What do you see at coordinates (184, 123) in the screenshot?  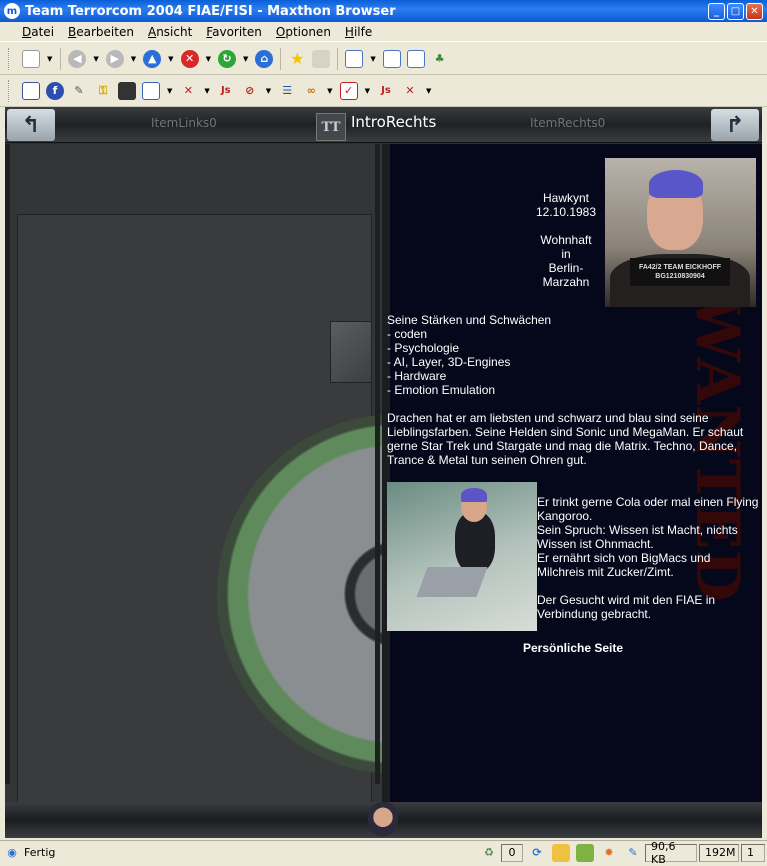 I see `item-left-link: ItemLinks0` at bounding box center [184, 123].